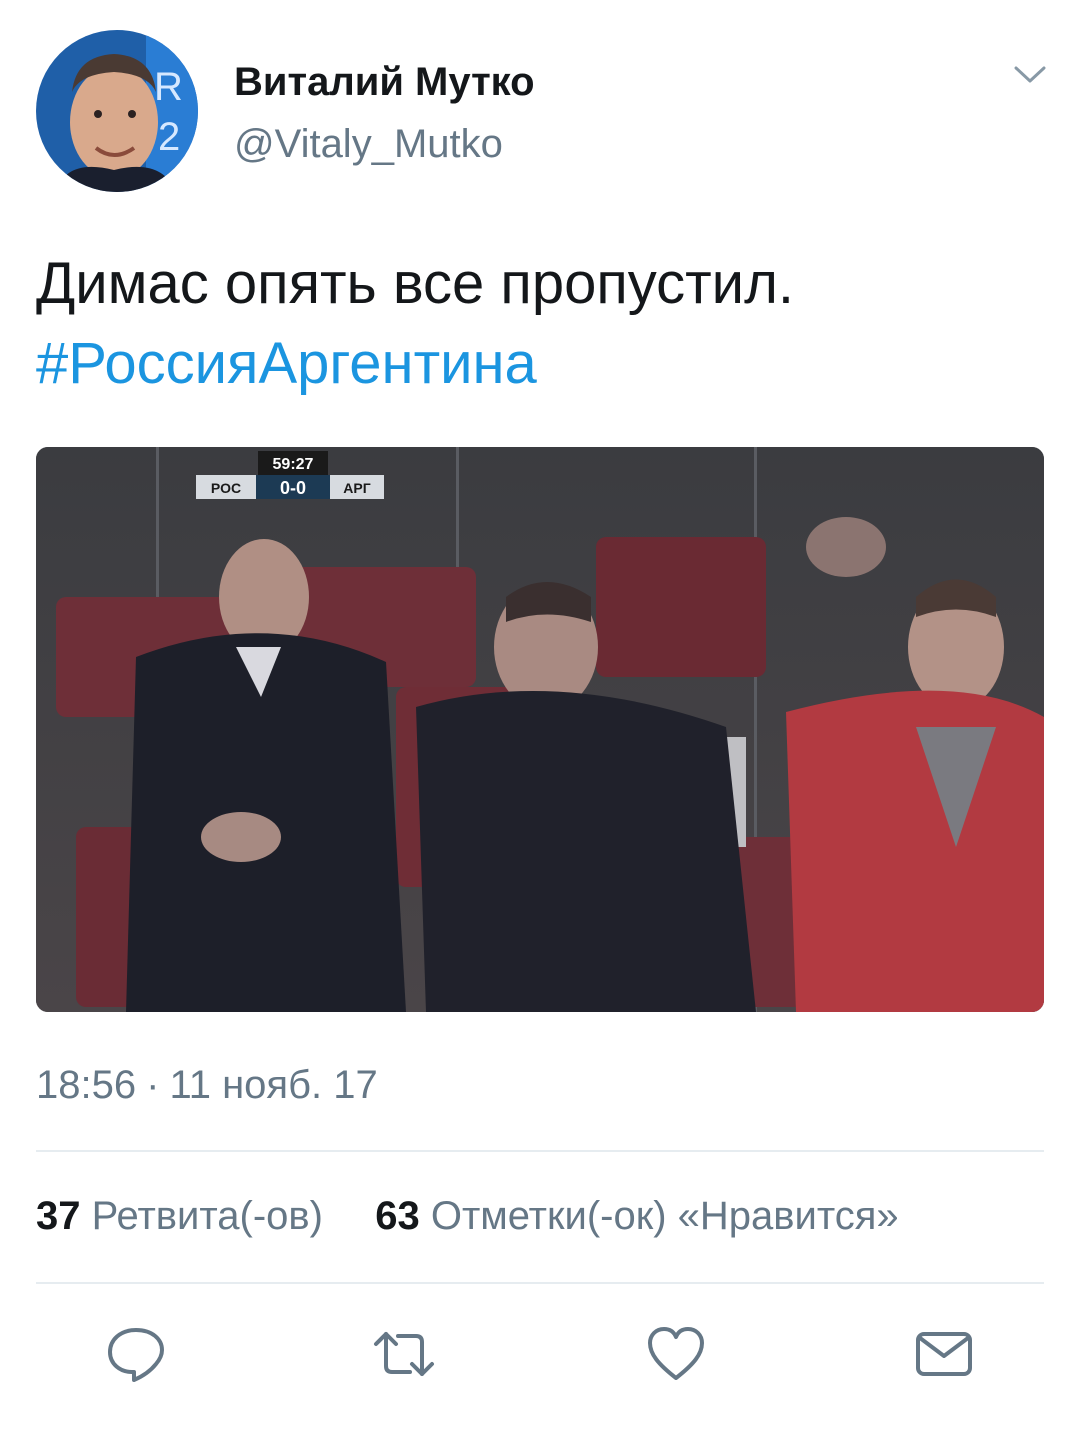 This screenshot has width=1080, height=1431. I want to click on likes-label: Отметки(-ок) «Нравится», so click(664, 1216).